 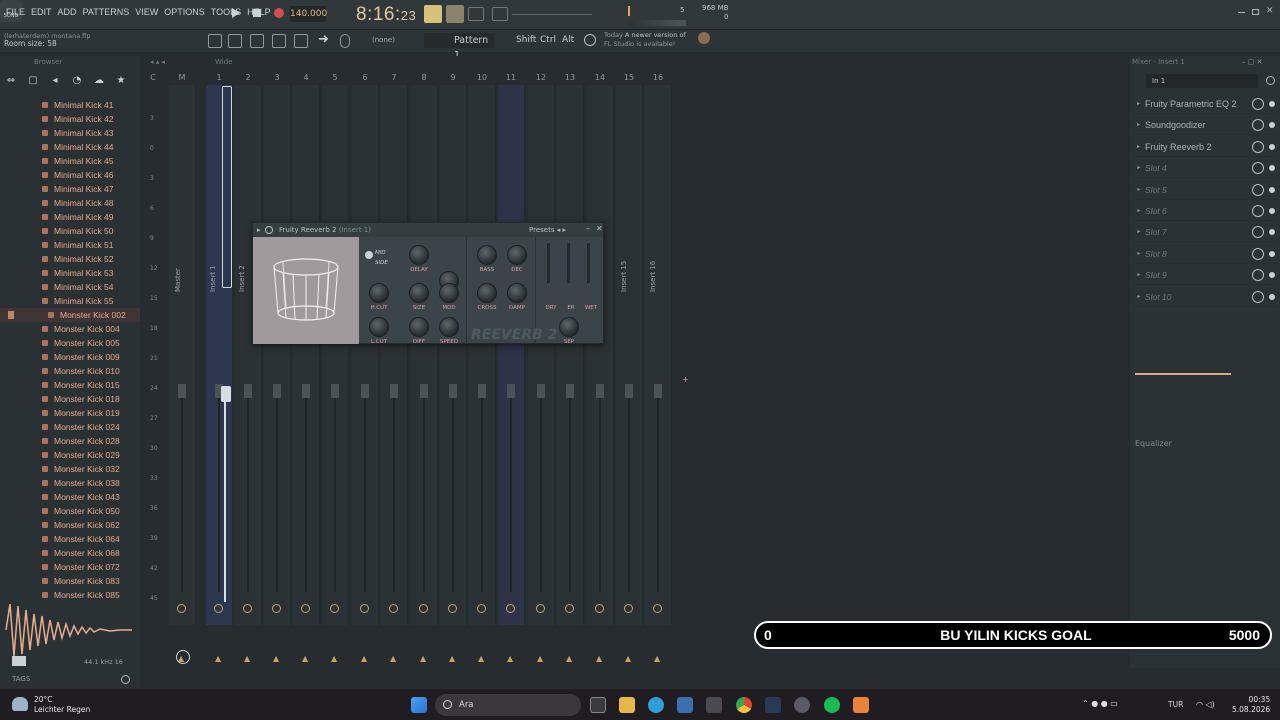 What do you see at coordinates (70, 259) in the screenshot?
I see `browser-item: Minimal Kick 52` at bounding box center [70, 259].